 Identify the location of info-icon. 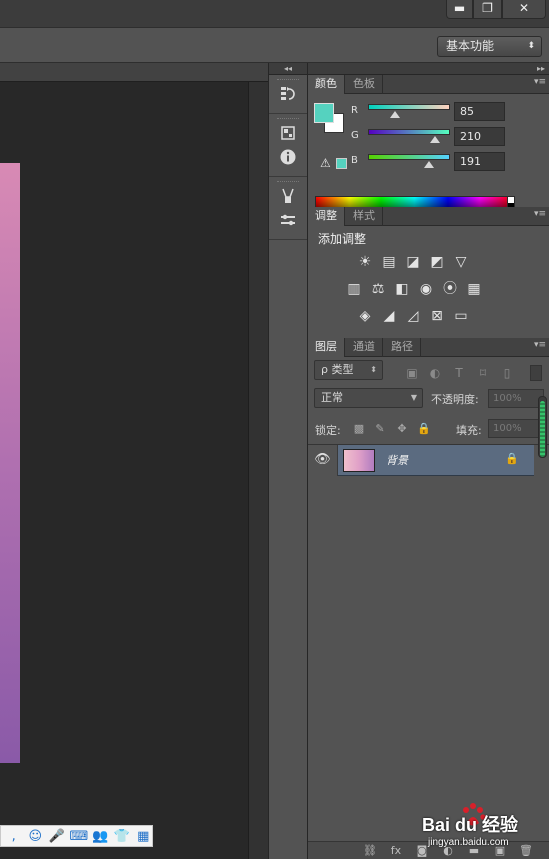
(288, 160).